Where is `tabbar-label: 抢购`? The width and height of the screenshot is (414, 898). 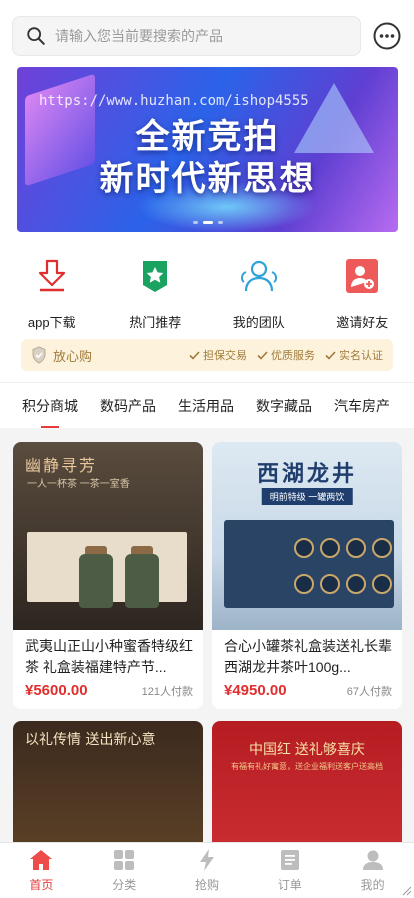 tabbar-label: 抢购 is located at coordinates (206, 885).